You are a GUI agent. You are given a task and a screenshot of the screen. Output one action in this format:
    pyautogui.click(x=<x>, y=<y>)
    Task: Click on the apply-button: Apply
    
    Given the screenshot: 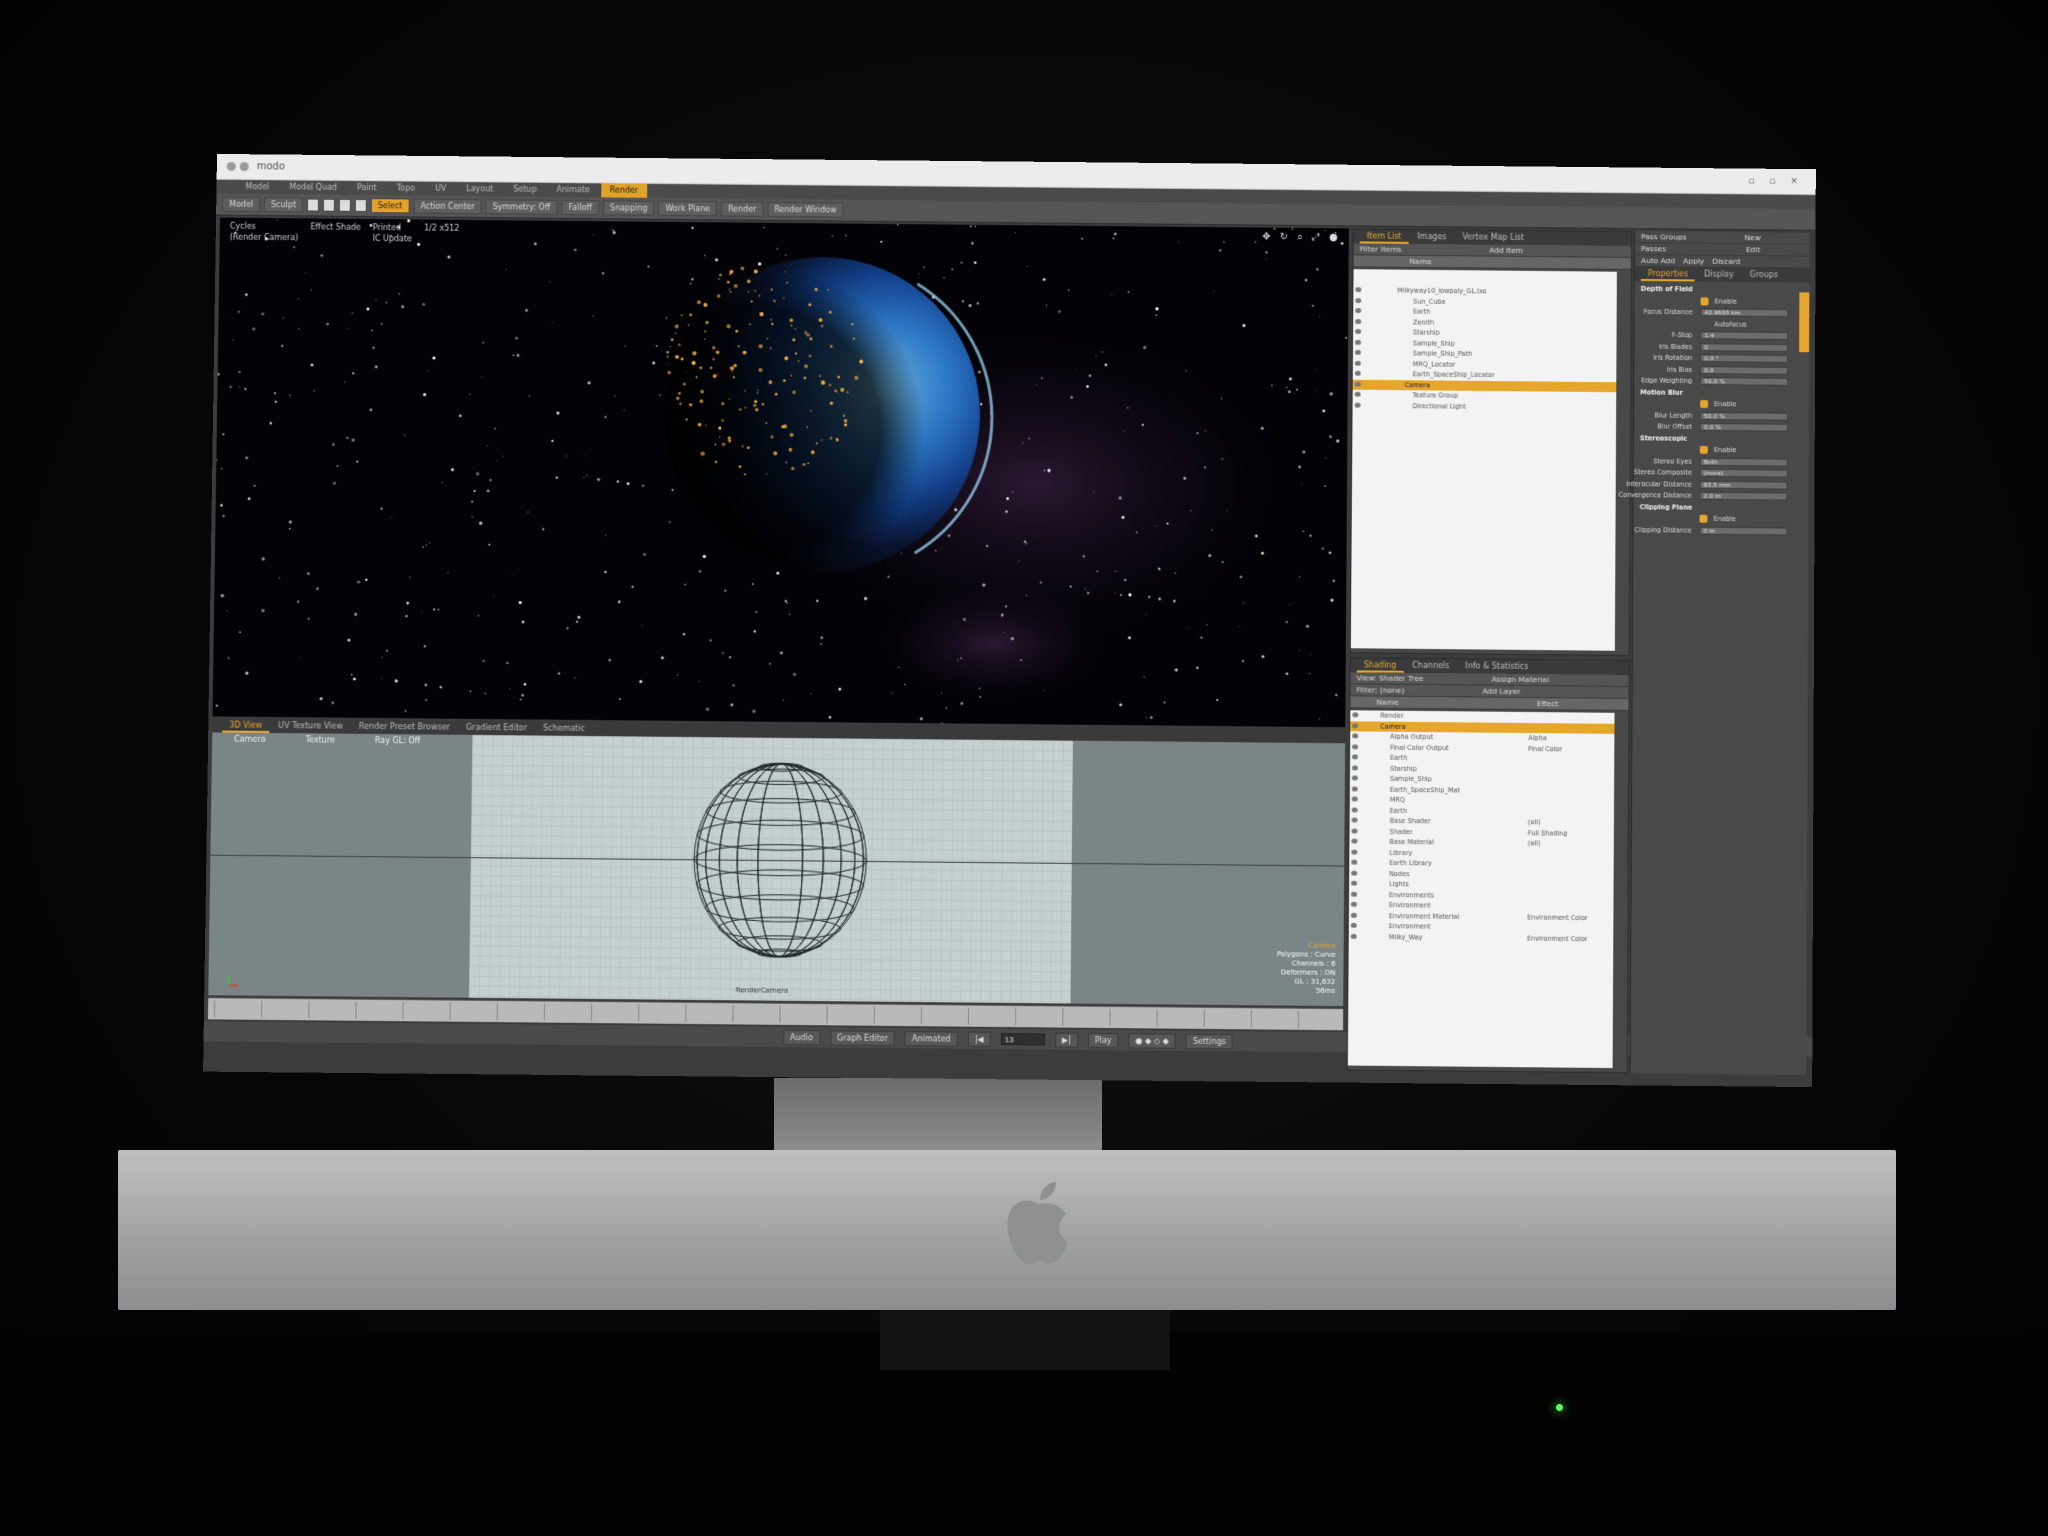 What is the action you would take?
    pyautogui.click(x=1693, y=260)
    